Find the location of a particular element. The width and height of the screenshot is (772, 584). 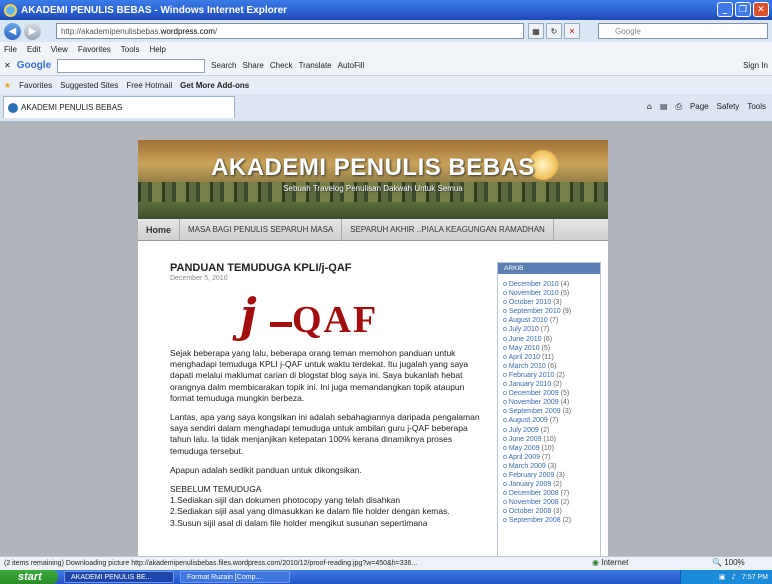

archive-link: March 2009 is located at coordinates (527, 466).